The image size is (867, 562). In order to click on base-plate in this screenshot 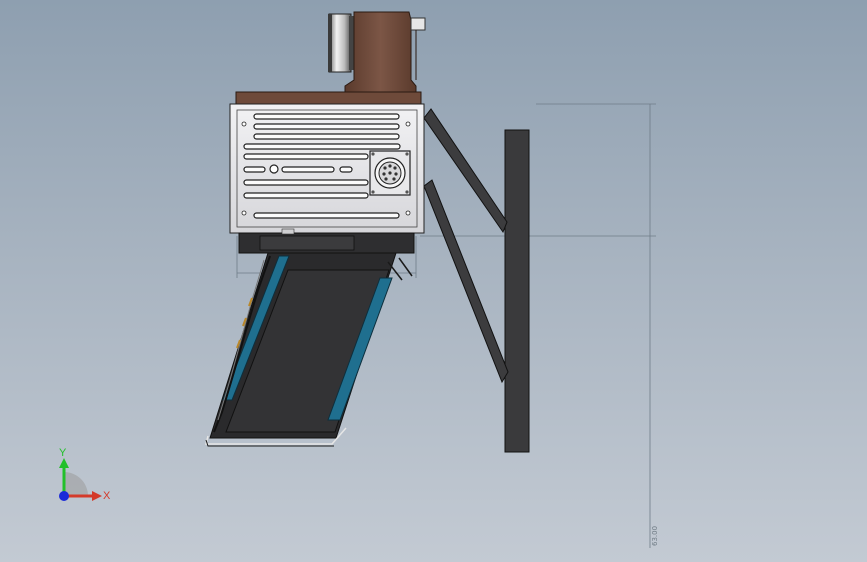, I will do `click(326, 241)`.